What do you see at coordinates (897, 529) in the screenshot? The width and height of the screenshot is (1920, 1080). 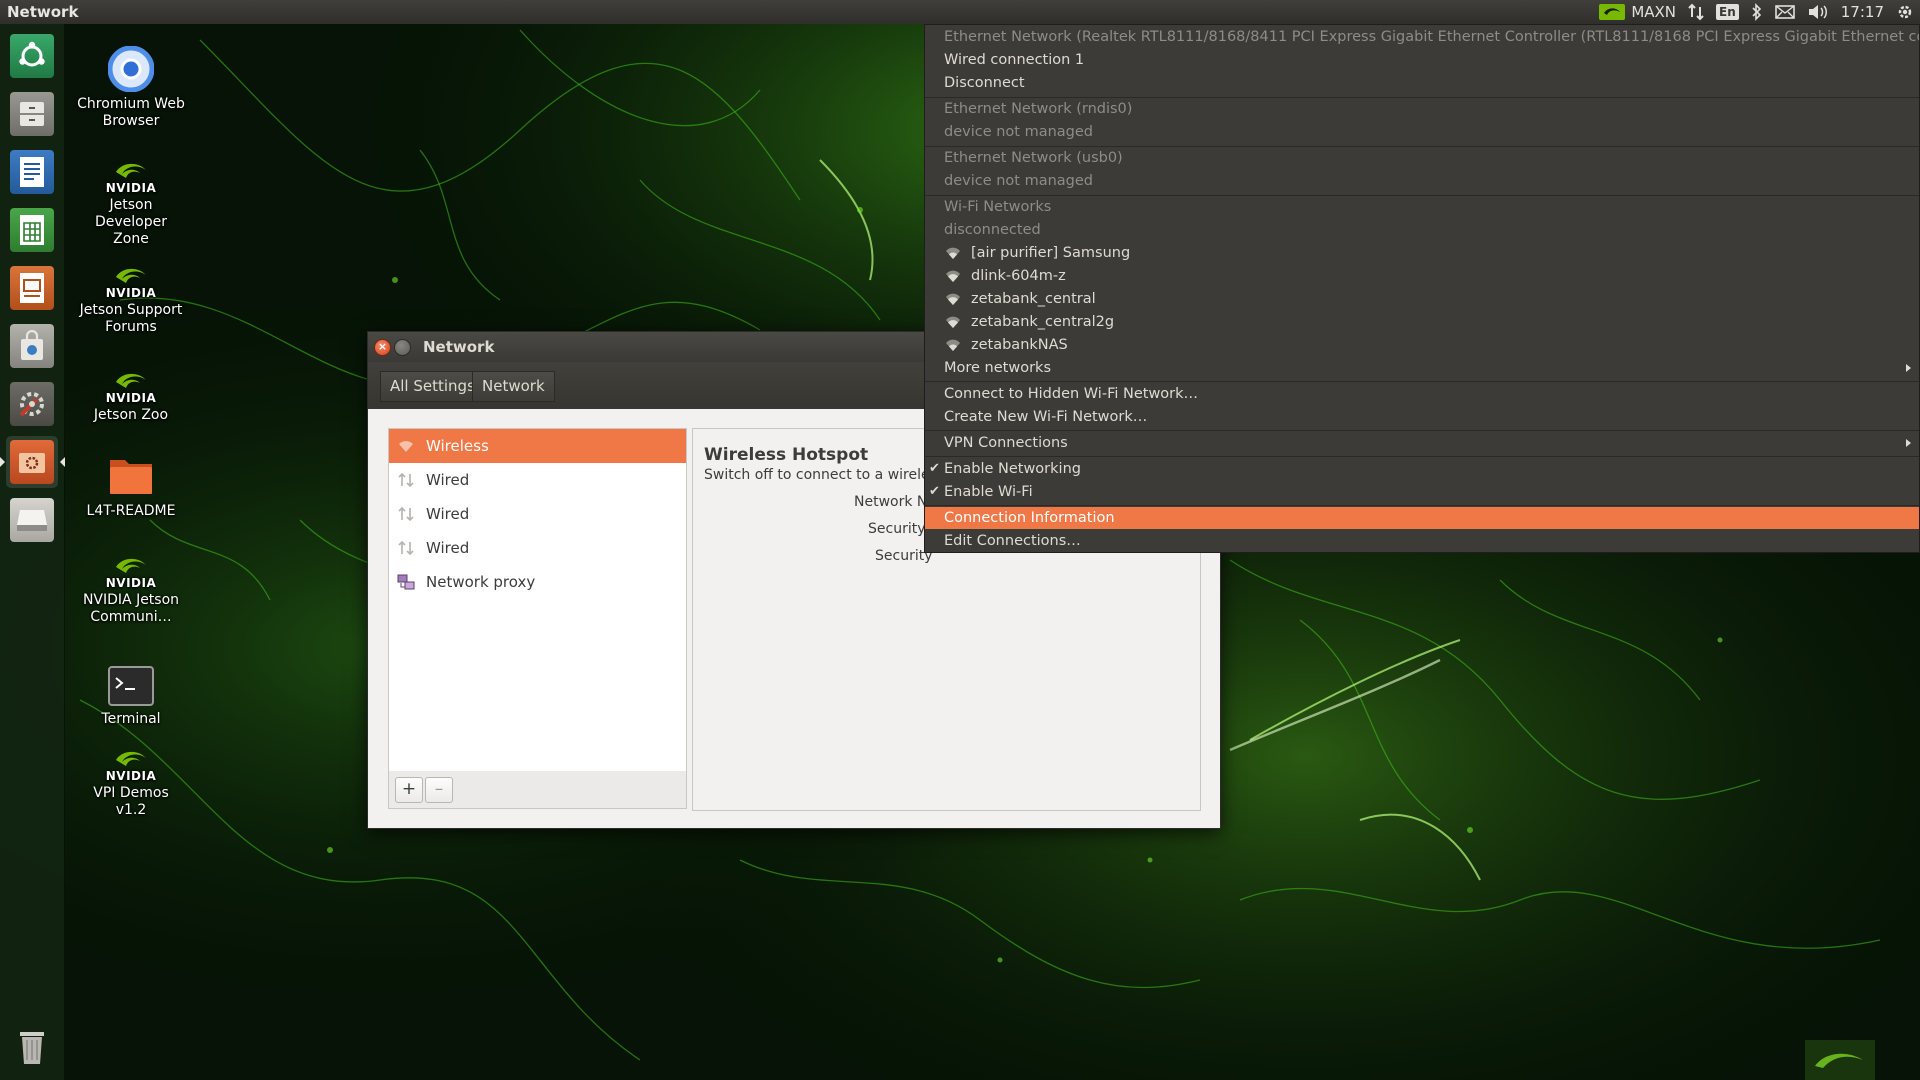 I see `security-label: Security` at bounding box center [897, 529].